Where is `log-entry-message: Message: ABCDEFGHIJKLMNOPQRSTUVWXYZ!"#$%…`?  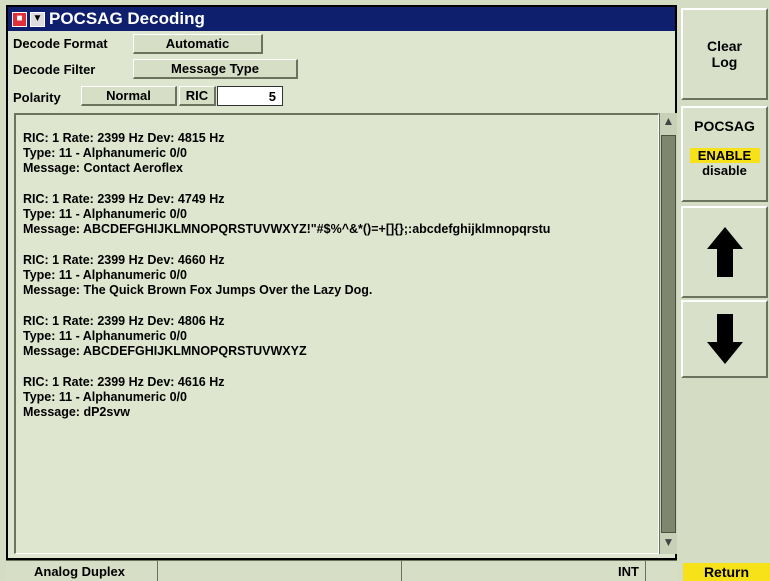
log-entry-message: Message: ABCDEFGHIJKLMNOPQRSTUVWXYZ!"#$%… is located at coordinates (287, 229).